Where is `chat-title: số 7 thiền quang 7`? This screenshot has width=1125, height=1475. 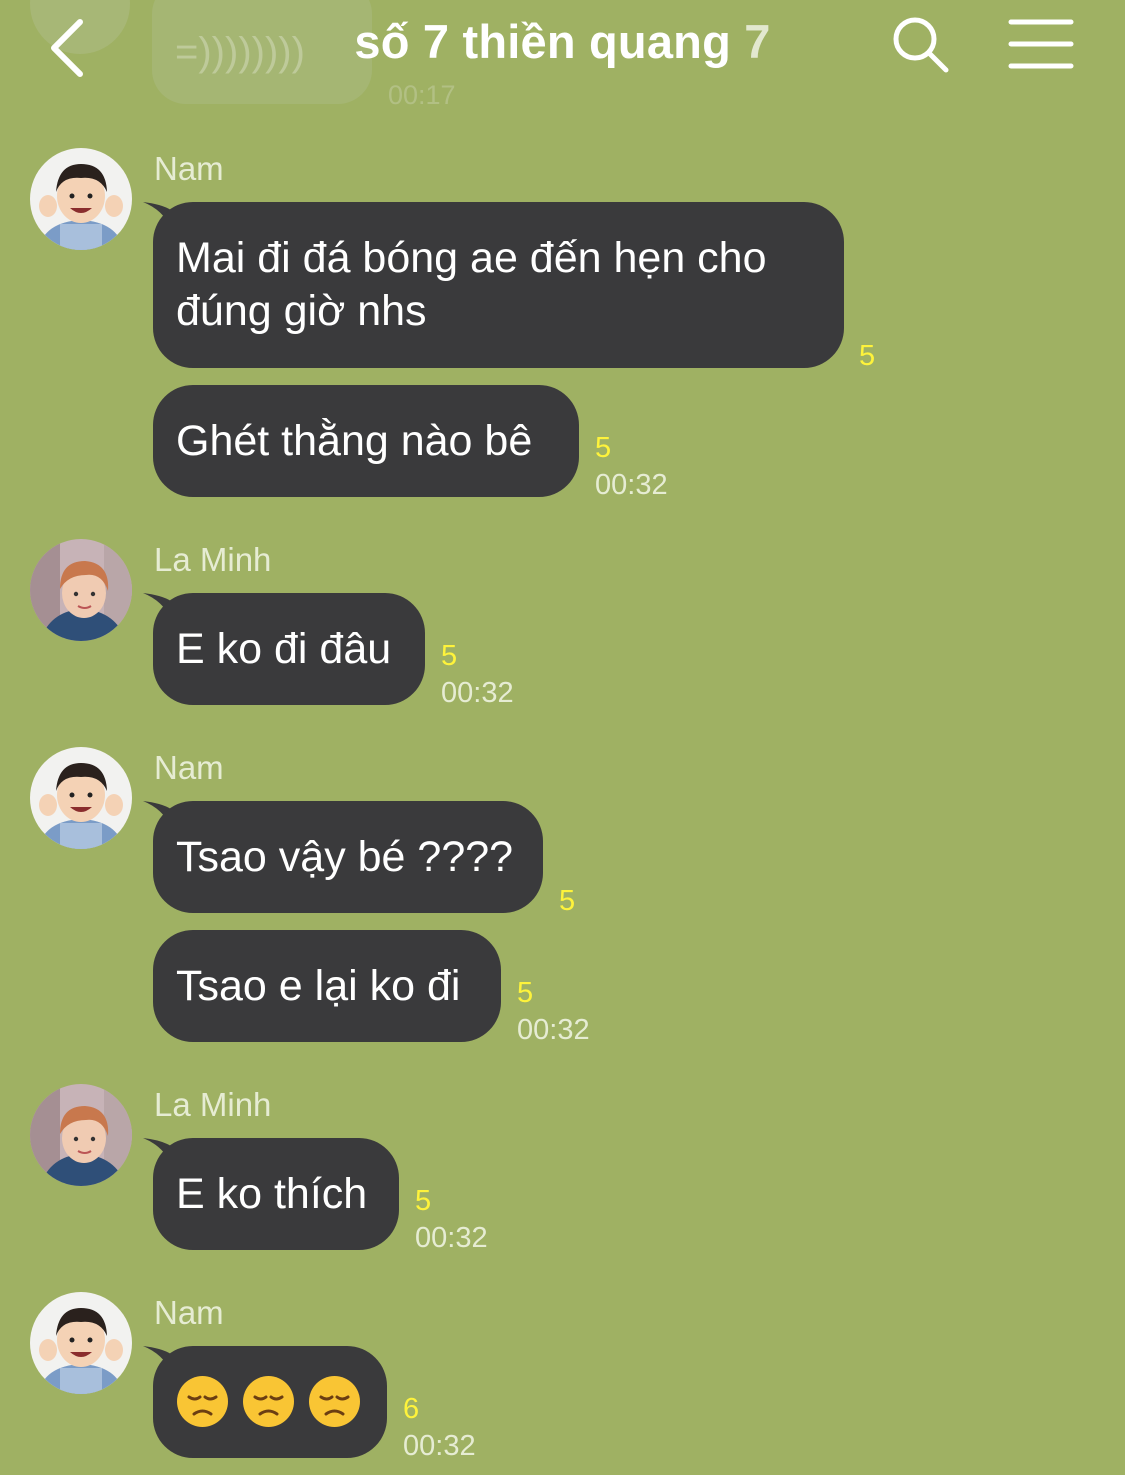
chat-title: số 7 thiền quang 7 is located at coordinates (562, 41).